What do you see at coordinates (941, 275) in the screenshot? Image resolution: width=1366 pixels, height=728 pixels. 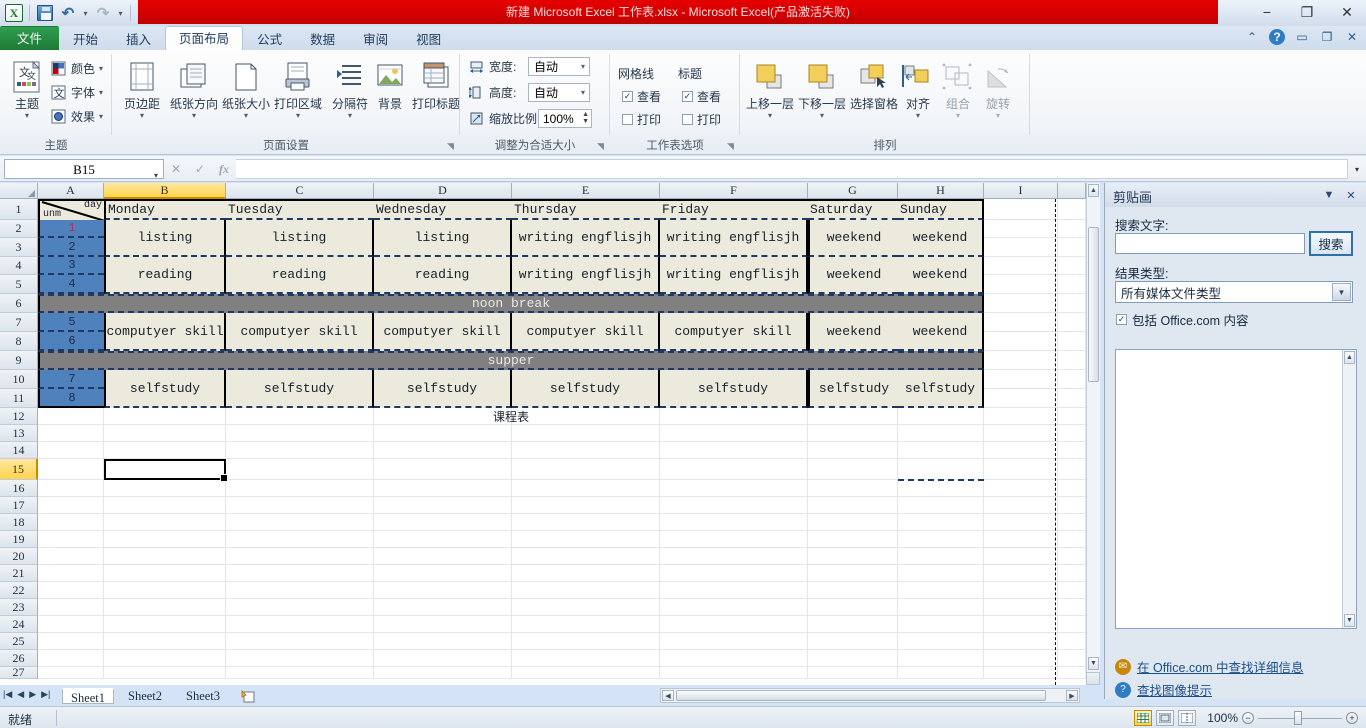 I see `course-cell-H-2: weekend` at bounding box center [941, 275].